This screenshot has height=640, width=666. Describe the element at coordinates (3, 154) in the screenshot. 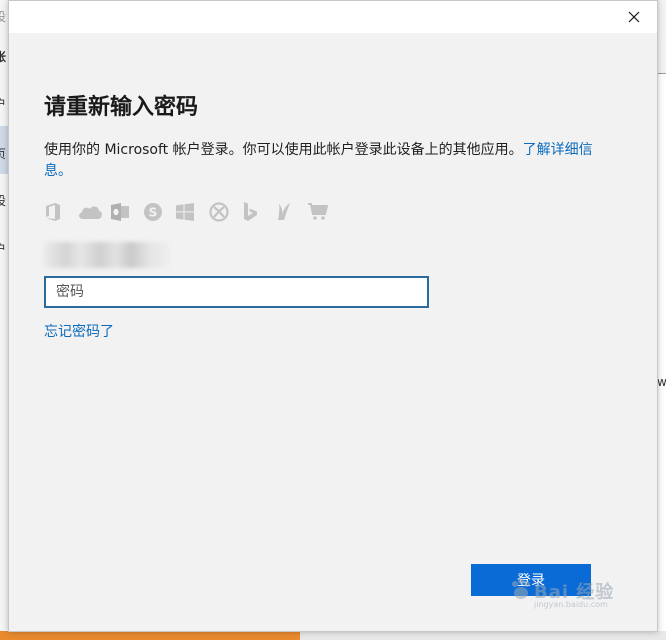

I see `background-text: 页` at that location.